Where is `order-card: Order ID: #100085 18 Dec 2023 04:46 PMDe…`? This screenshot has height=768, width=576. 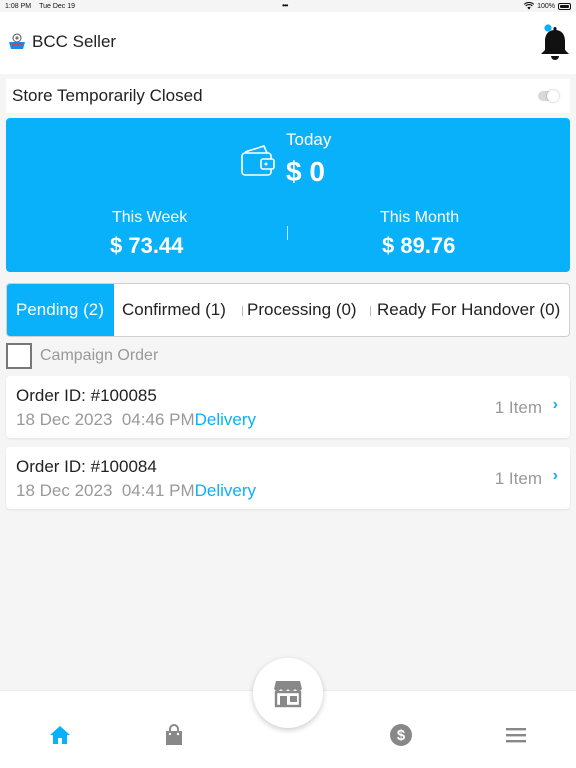 order-card: Order ID: #100085 18 Dec 2023 04:46 PMDe… is located at coordinates (288, 407).